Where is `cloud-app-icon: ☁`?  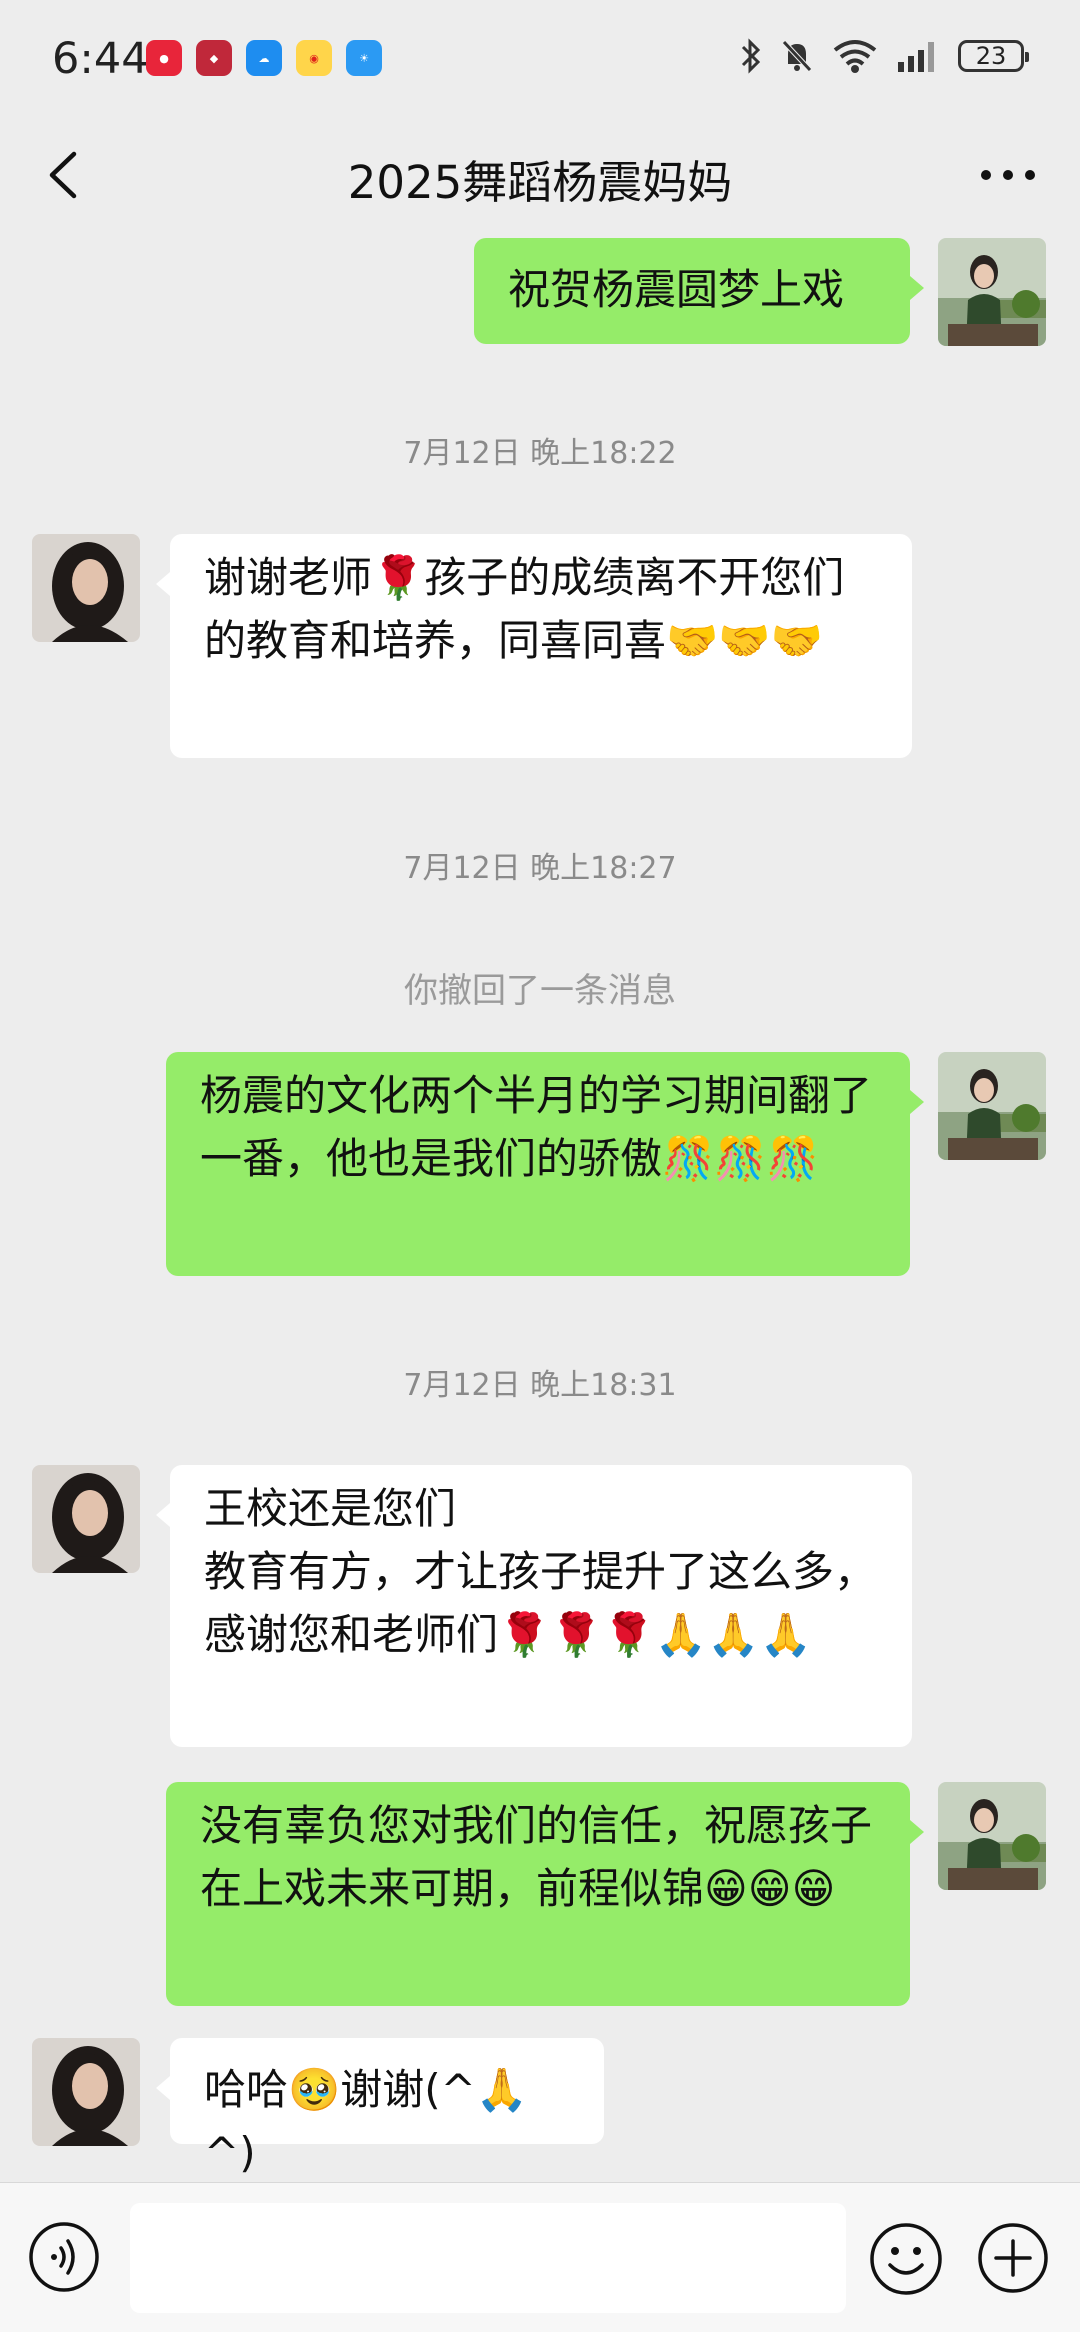
cloud-app-icon: ☁ is located at coordinates (264, 58).